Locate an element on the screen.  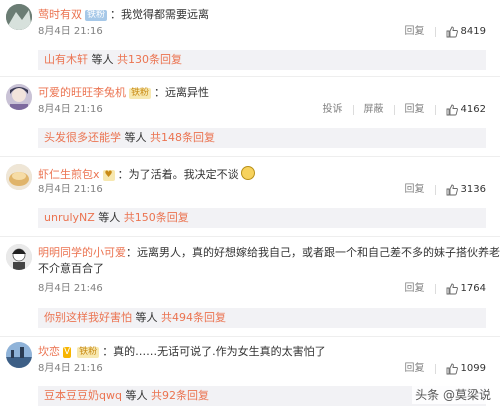
like-count: 3136 is located at coordinates (473, 189).